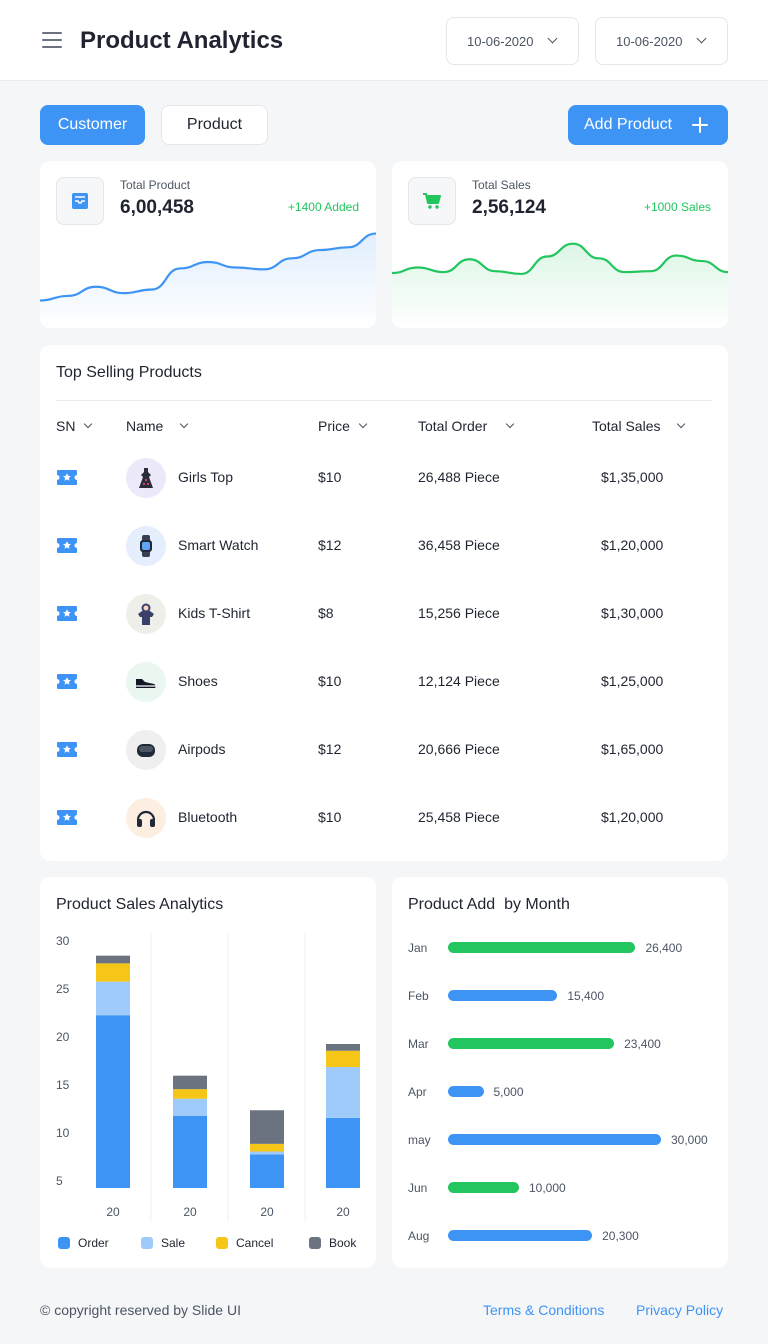 The height and width of the screenshot is (1344, 768). I want to click on month-label: Apr, so click(417, 1092).